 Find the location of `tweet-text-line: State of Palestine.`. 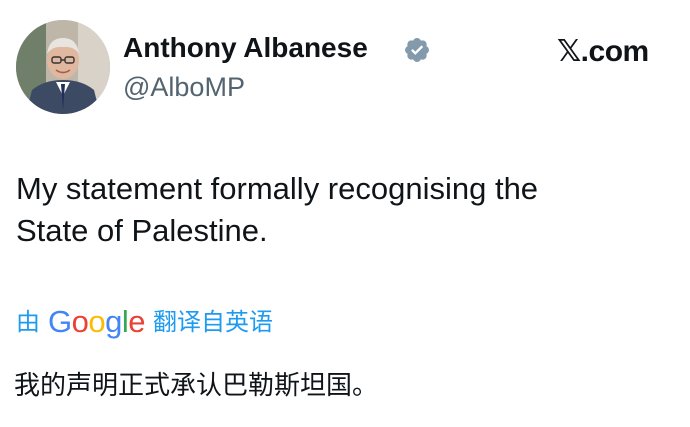

tweet-text-line: State of Palestine. is located at coordinates (142, 230).